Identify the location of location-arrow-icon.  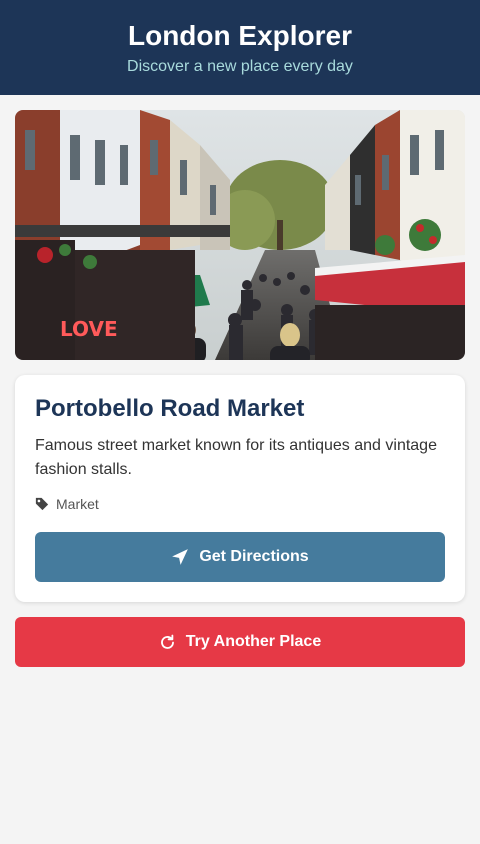
(180, 557).